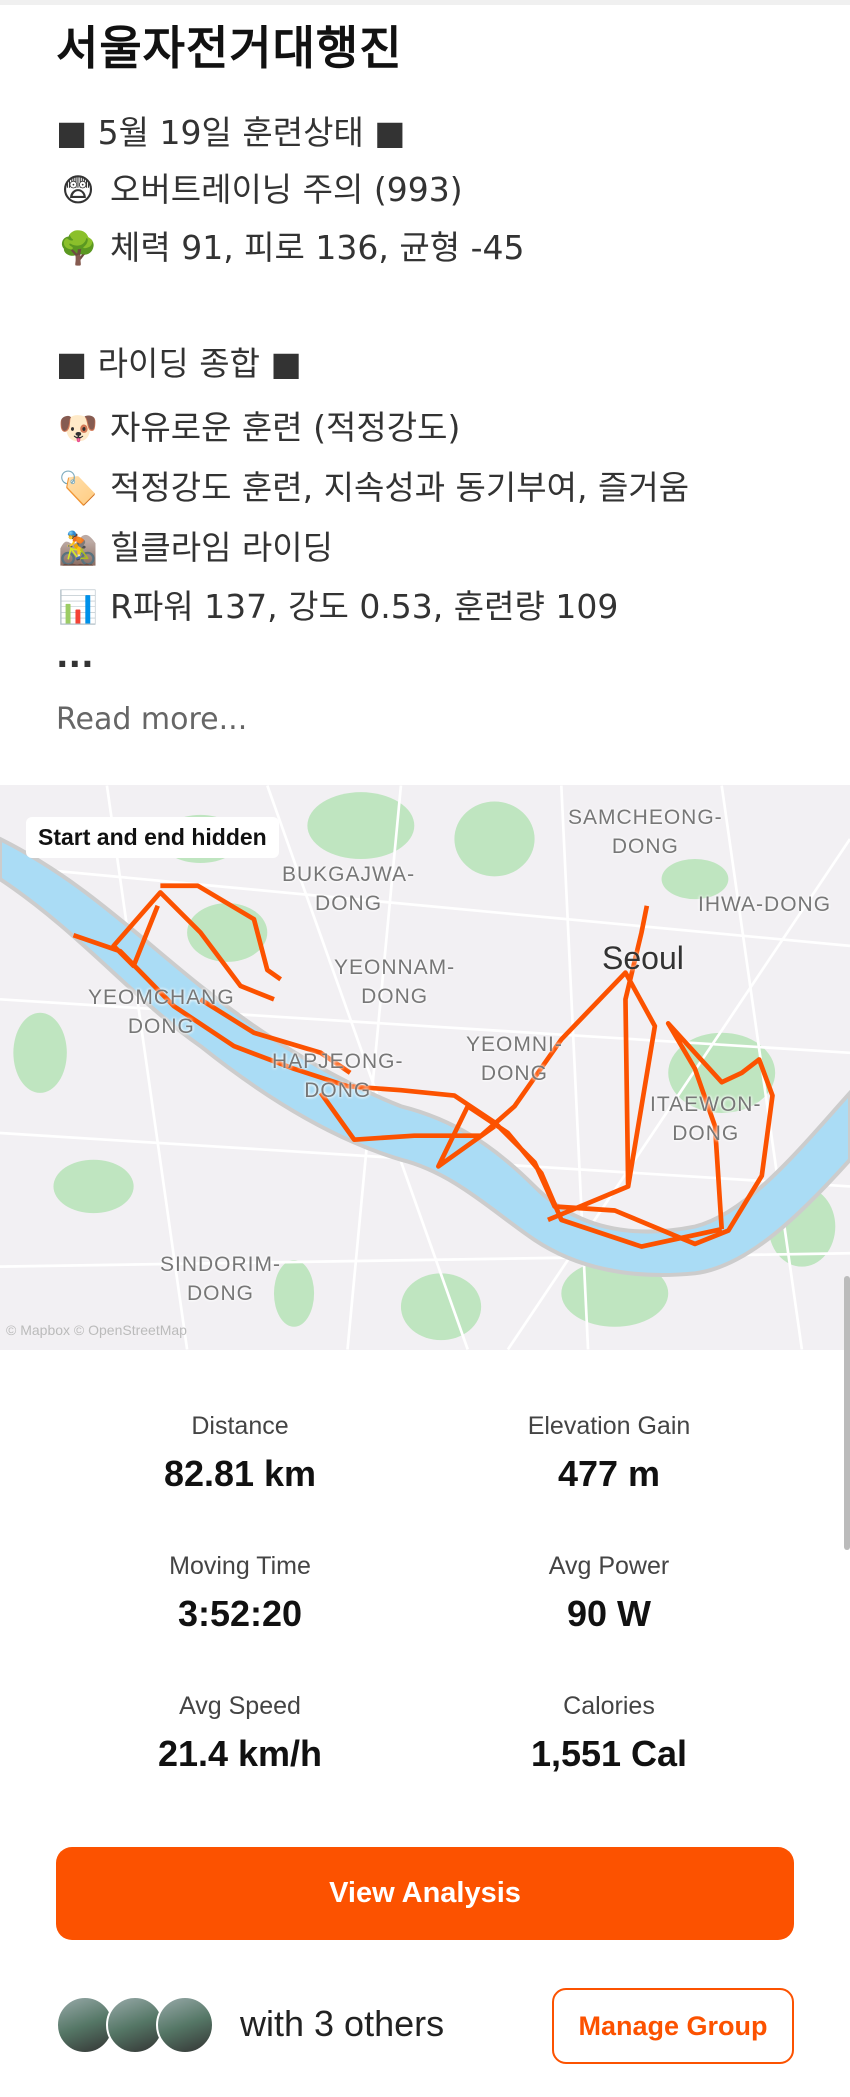  Describe the element at coordinates (152, 837) in the screenshot. I see `start-end-hidden-badge: Start and end hidden` at that location.